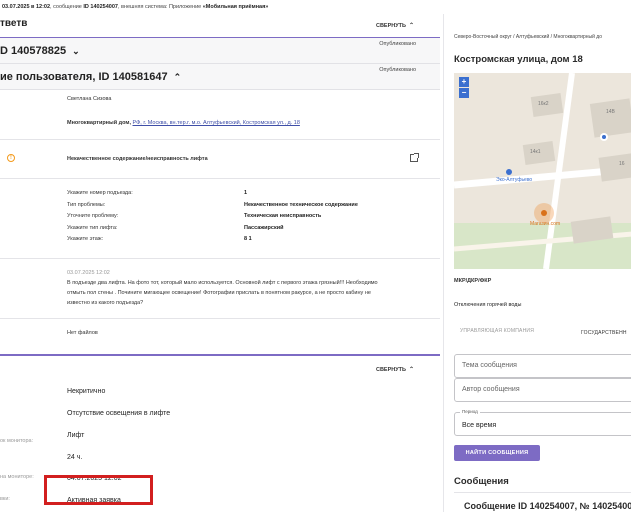 The image size is (631, 512). I want to click on period-label: Период, so click(470, 411).